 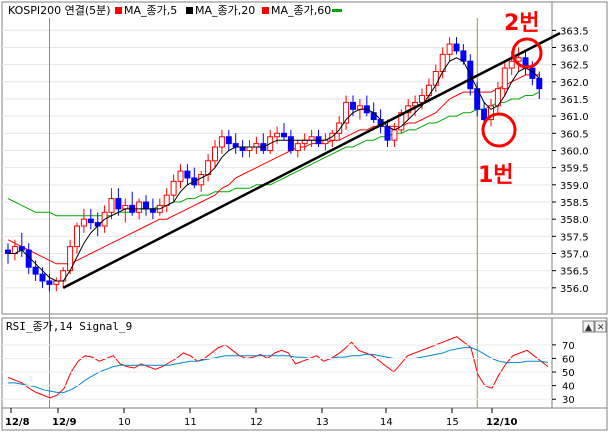 I want to click on legend-ma60-marker, so click(x=337, y=10).